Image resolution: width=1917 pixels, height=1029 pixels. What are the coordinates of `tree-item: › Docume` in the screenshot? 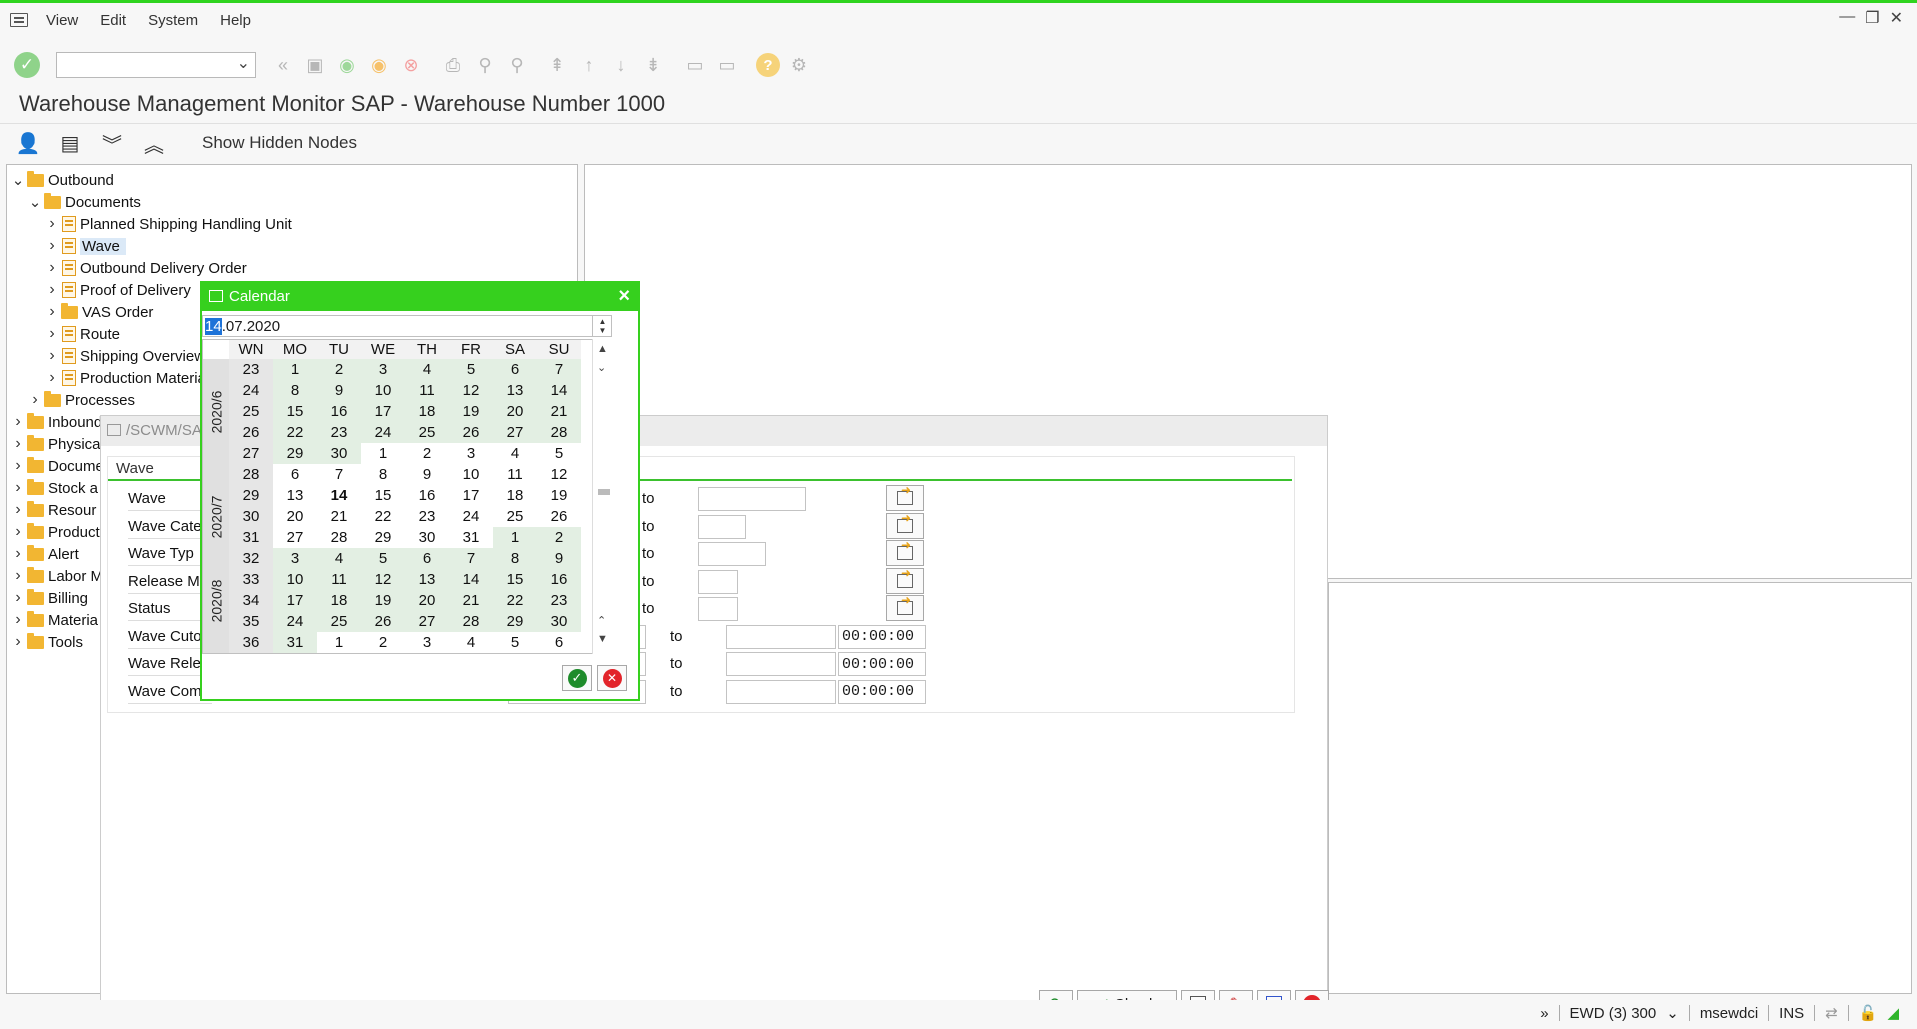 It's located at (57, 466).